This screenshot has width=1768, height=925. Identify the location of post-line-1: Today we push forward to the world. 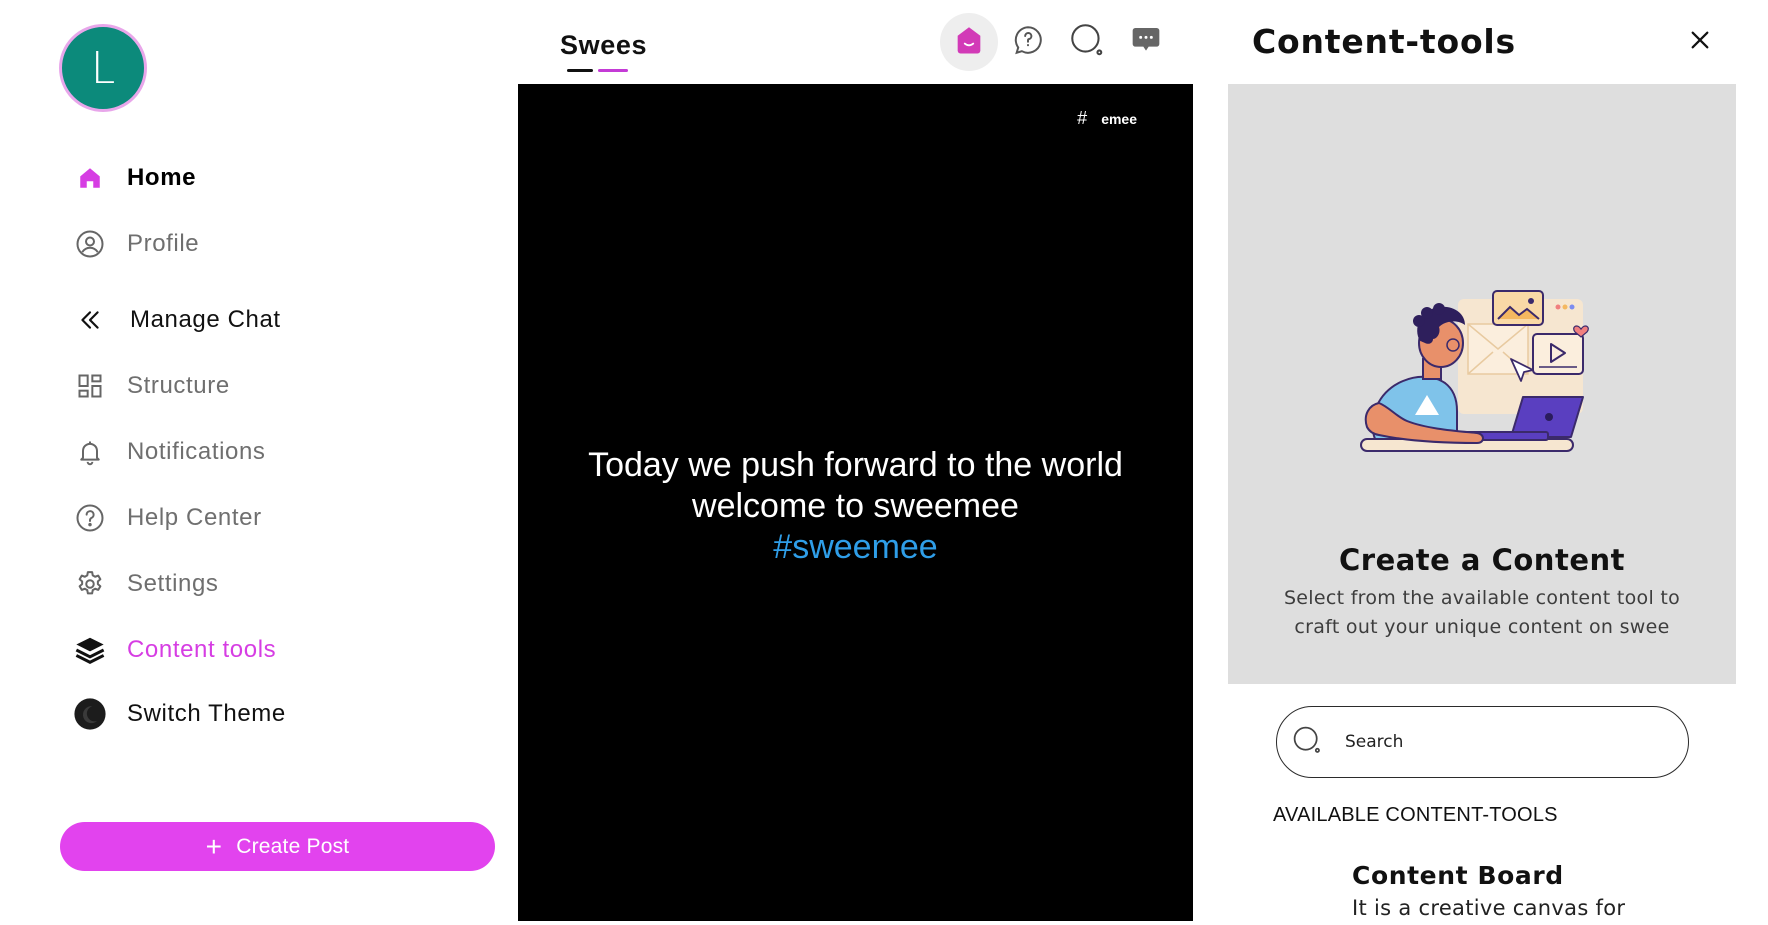
(855, 465).